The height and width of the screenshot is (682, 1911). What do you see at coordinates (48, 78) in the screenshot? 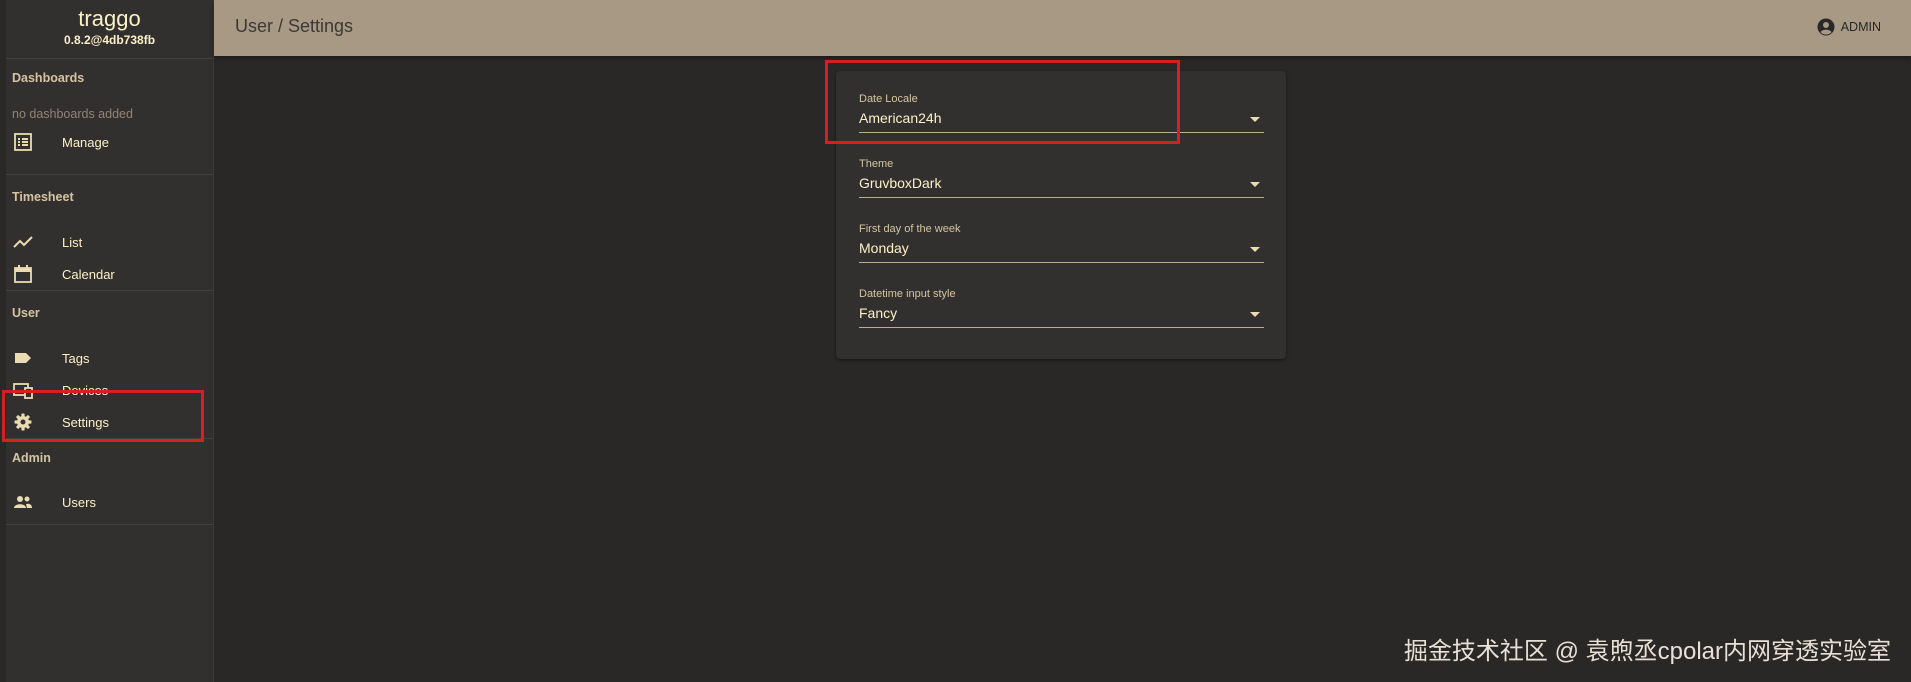
I see `section-title-dashboards: Dashboards` at bounding box center [48, 78].